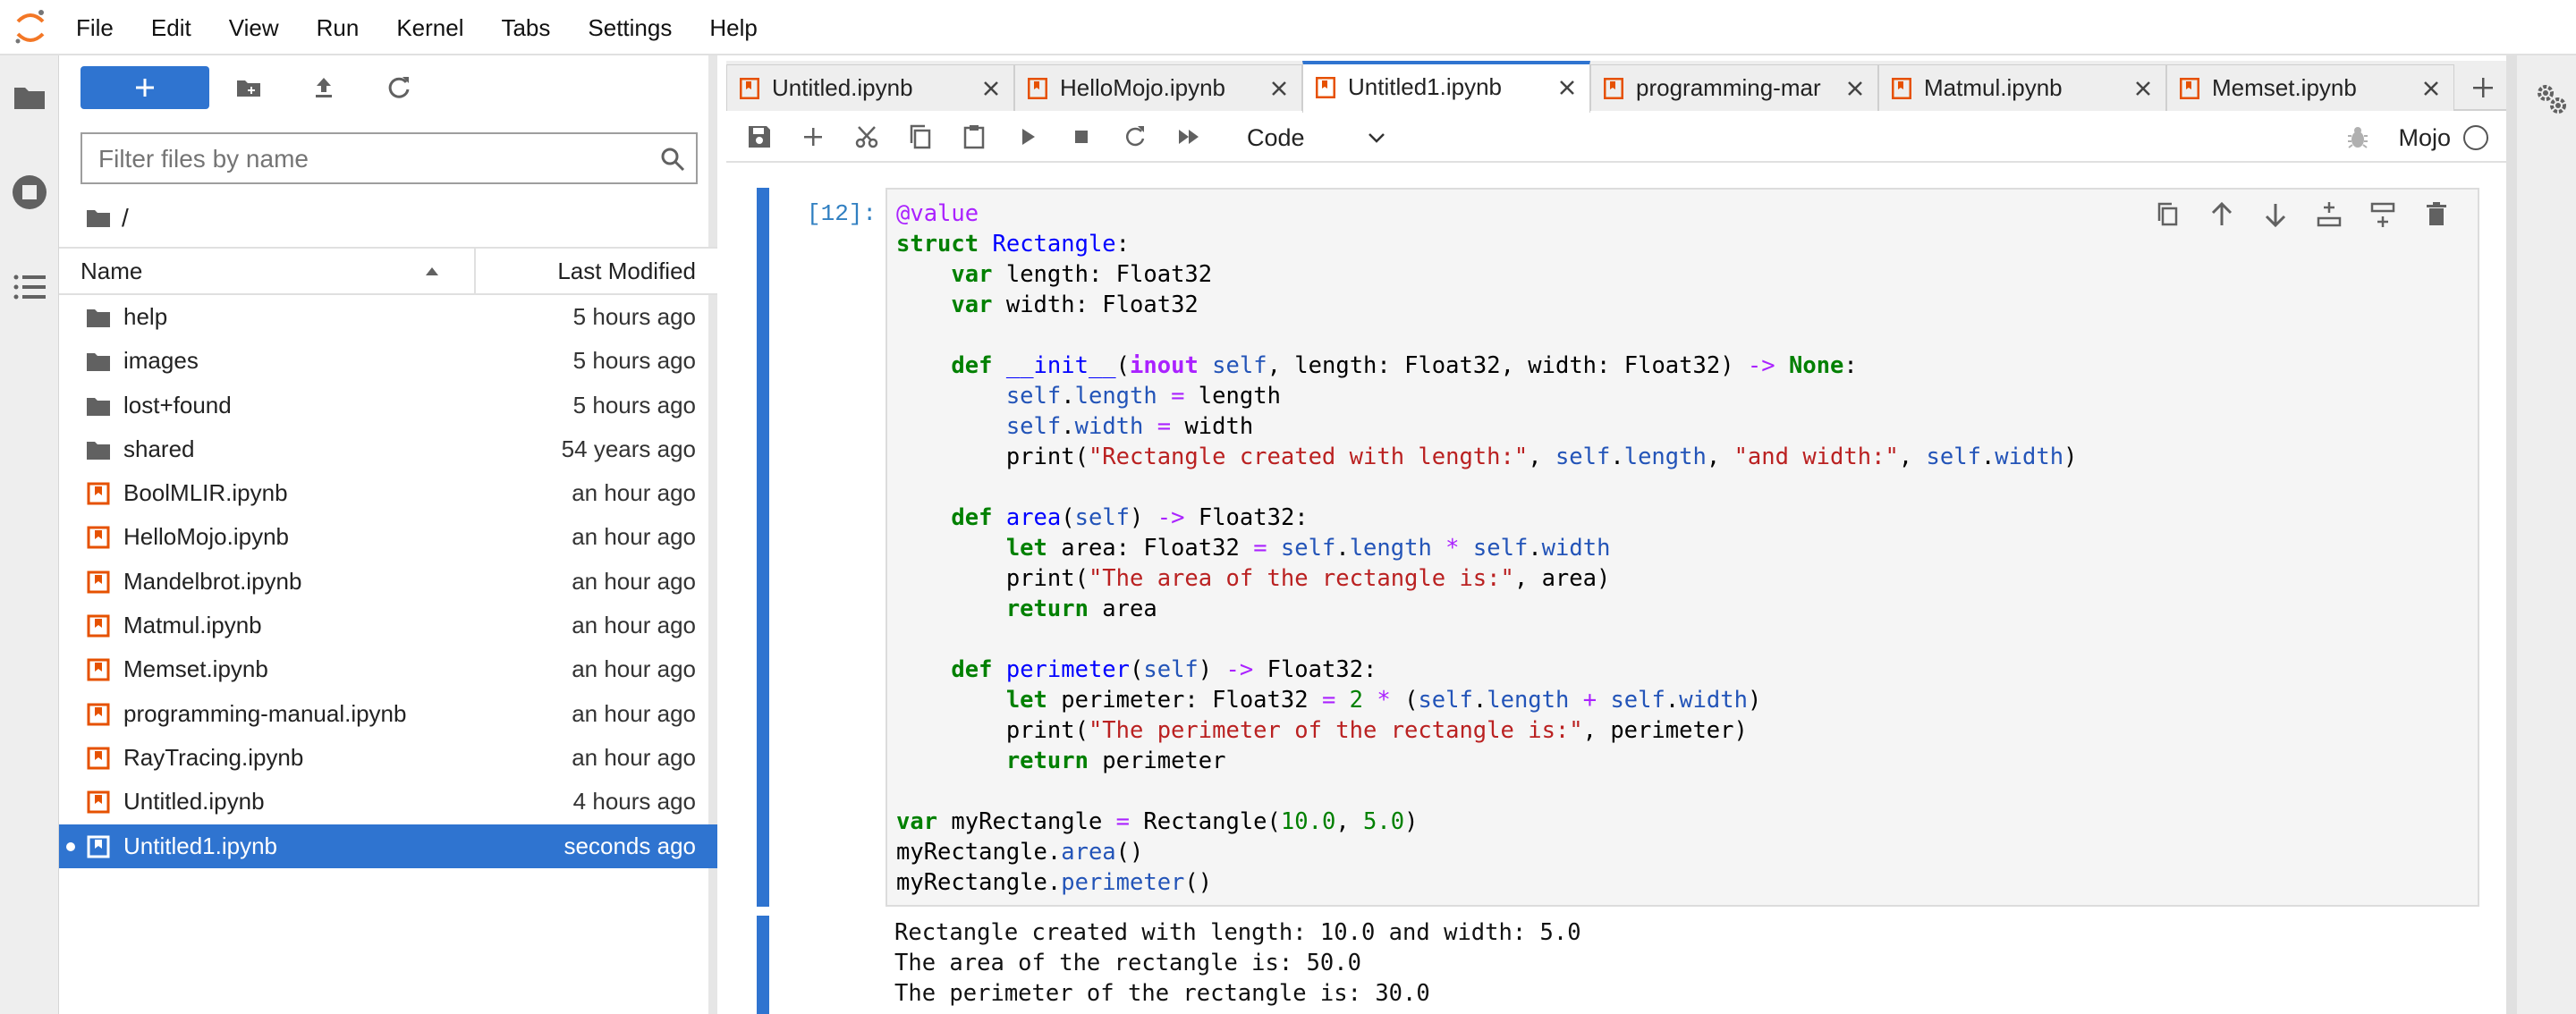 Image resolution: width=2576 pixels, height=1014 pixels. Describe the element at coordinates (2357, 137) in the screenshot. I see `debugger-icon` at that location.